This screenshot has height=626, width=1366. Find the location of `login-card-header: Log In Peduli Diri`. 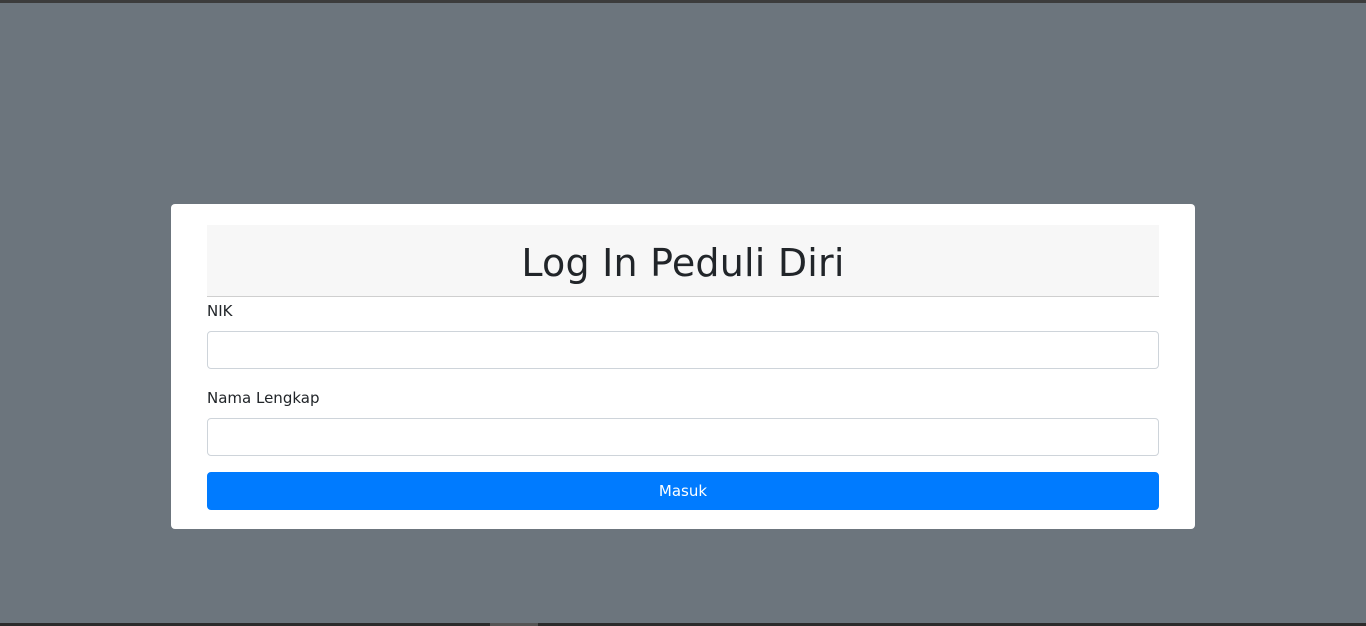

login-card-header: Log In Peduli Diri is located at coordinates (683, 261).